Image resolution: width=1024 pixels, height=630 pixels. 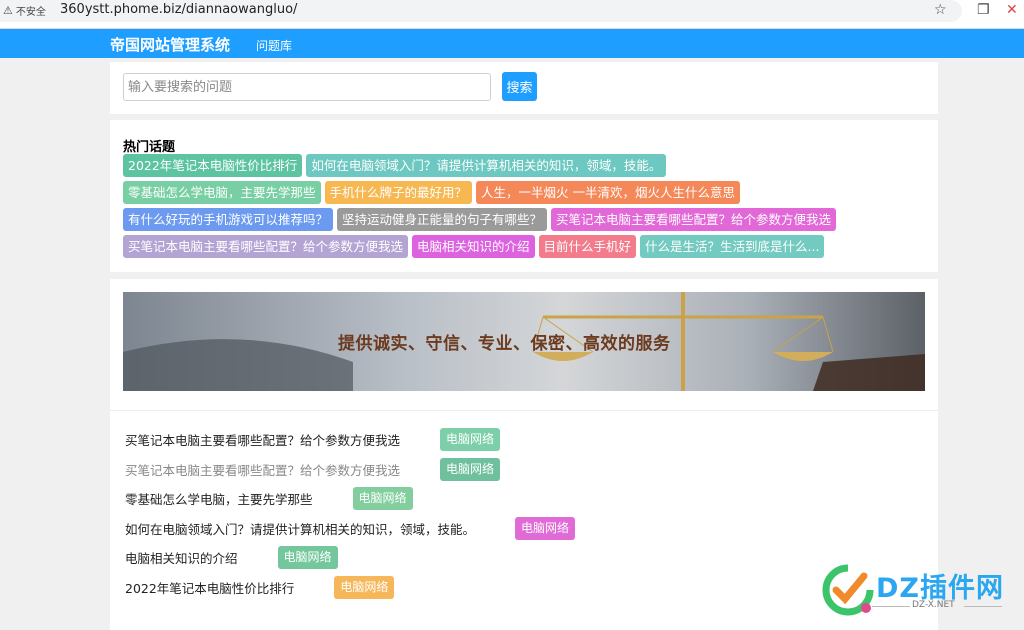 What do you see at coordinates (170, 44) in the screenshot?
I see `site-brand: 帝国网站管理系统` at bounding box center [170, 44].